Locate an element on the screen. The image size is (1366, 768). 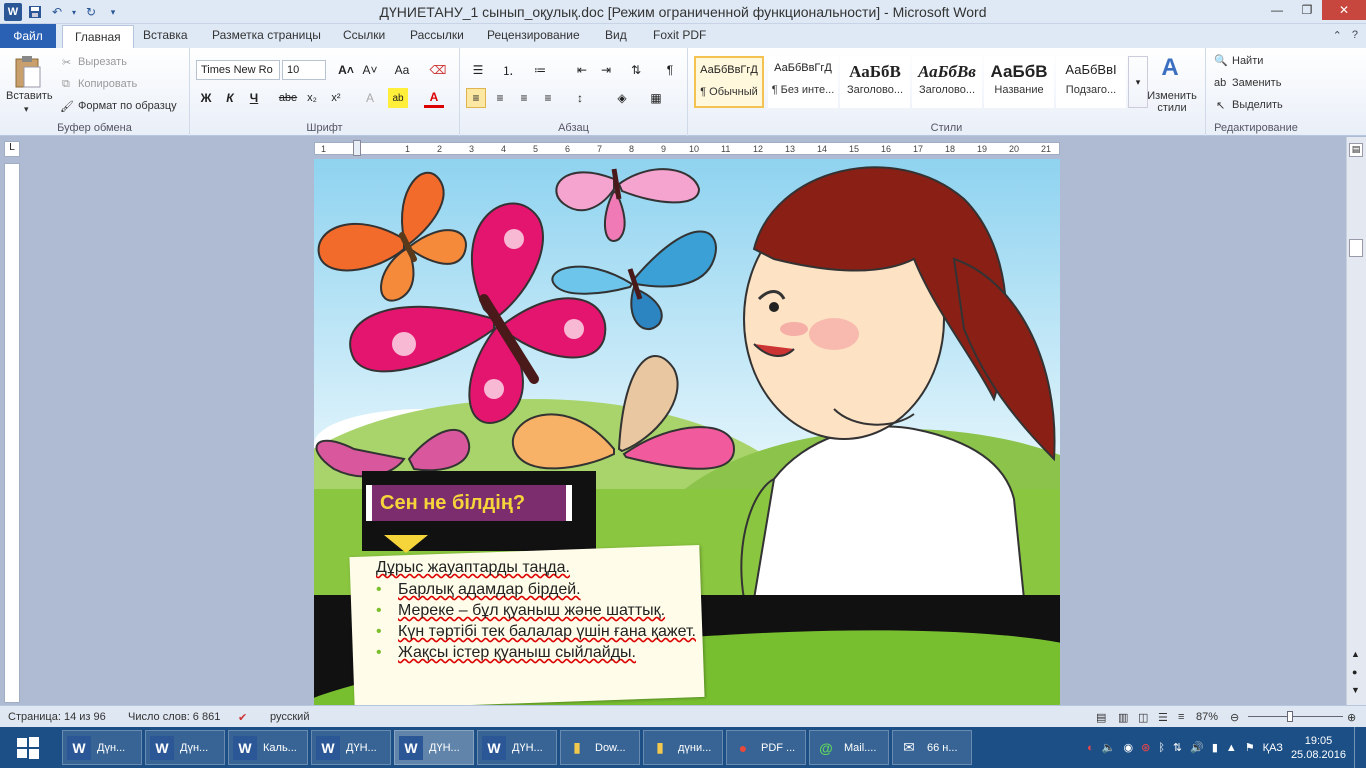
view-web-icon: ◫ is located at coordinates (1143, 717).